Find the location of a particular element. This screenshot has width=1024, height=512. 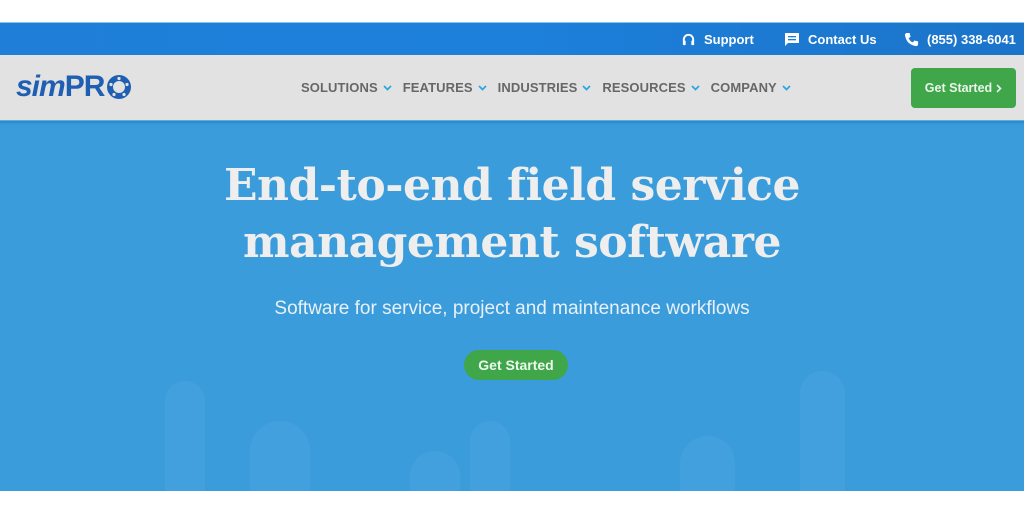

utility-bar: Support Contact Us (855) 338-6041 is located at coordinates (512, 38).